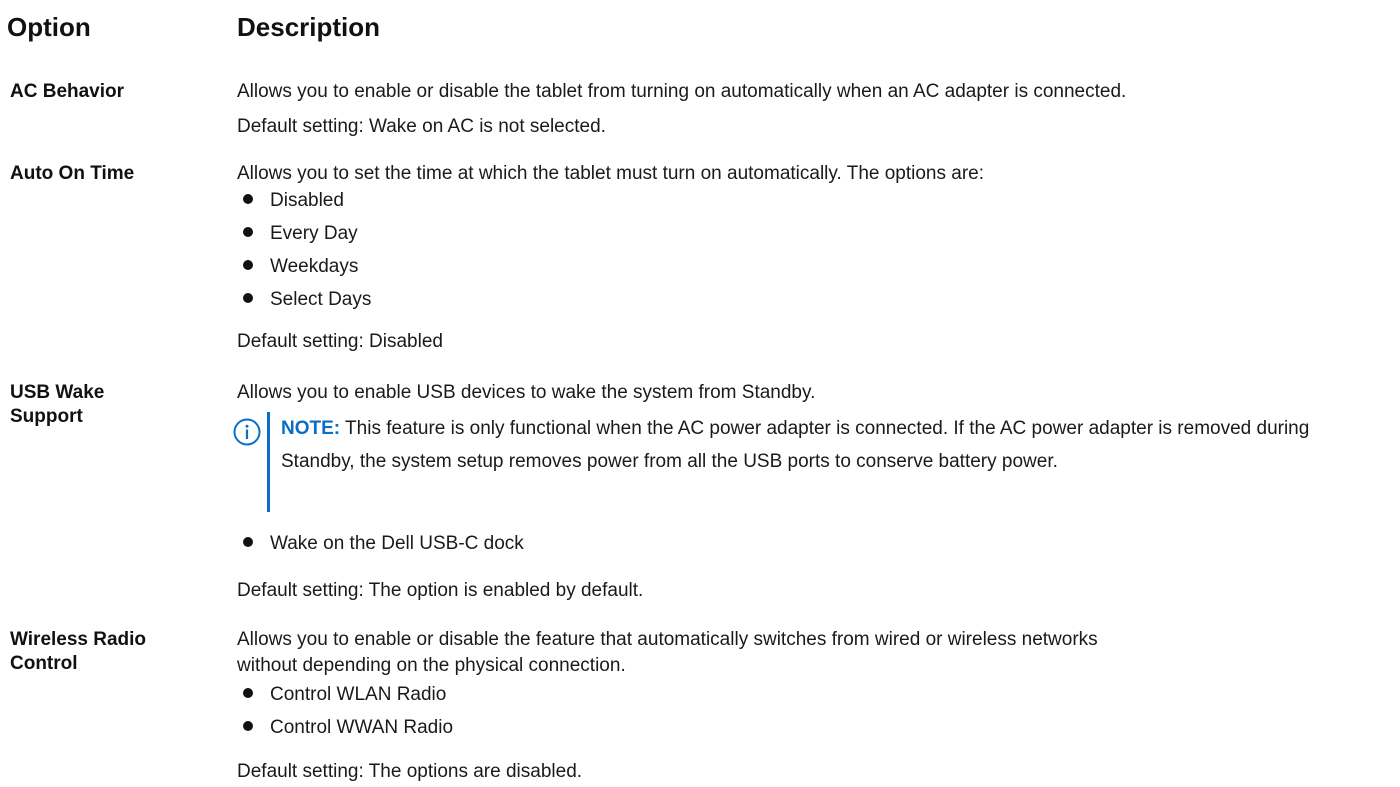  What do you see at coordinates (247, 432) in the screenshot?
I see `info-circle-icon` at bounding box center [247, 432].